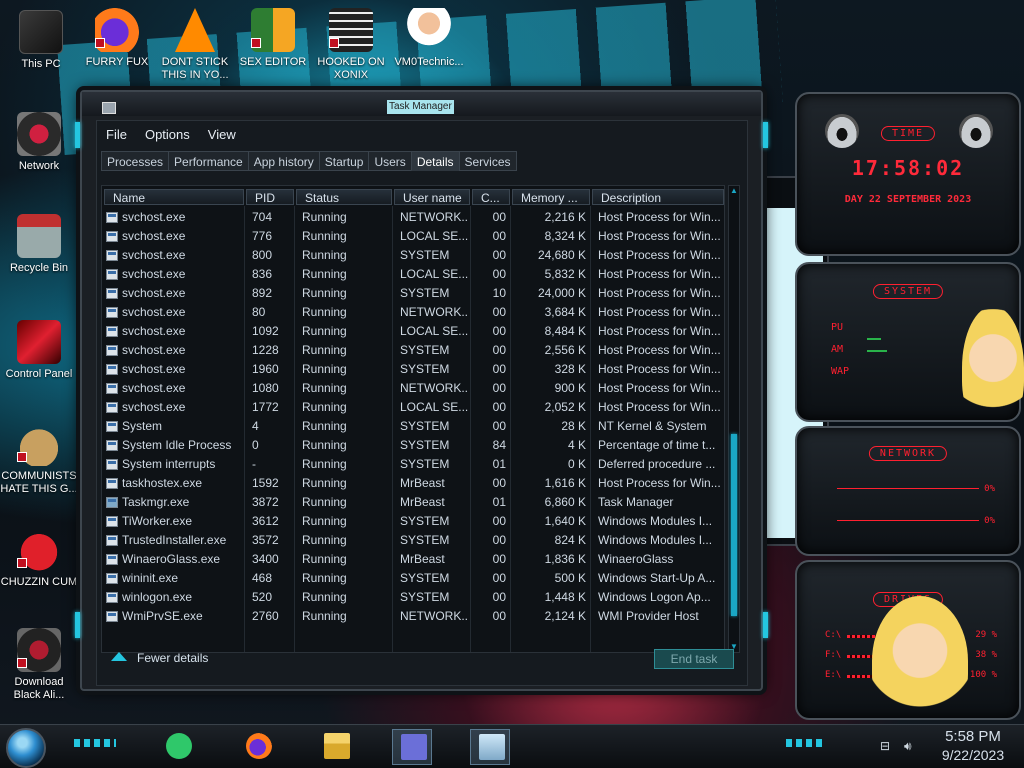 The image size is (1024, 768). Describe the element at coordinates (26, 748) in the screenshot. I see `start-button` at that location.